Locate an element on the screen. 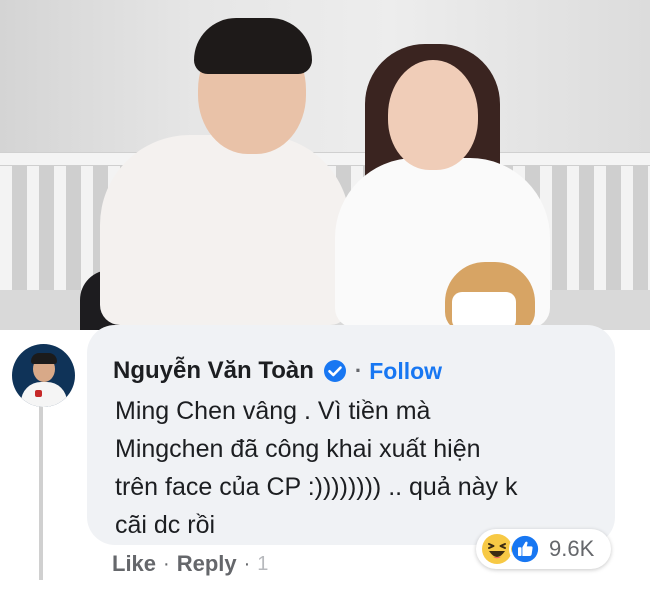  photo-woman-head is located at coordinates (433, 115).